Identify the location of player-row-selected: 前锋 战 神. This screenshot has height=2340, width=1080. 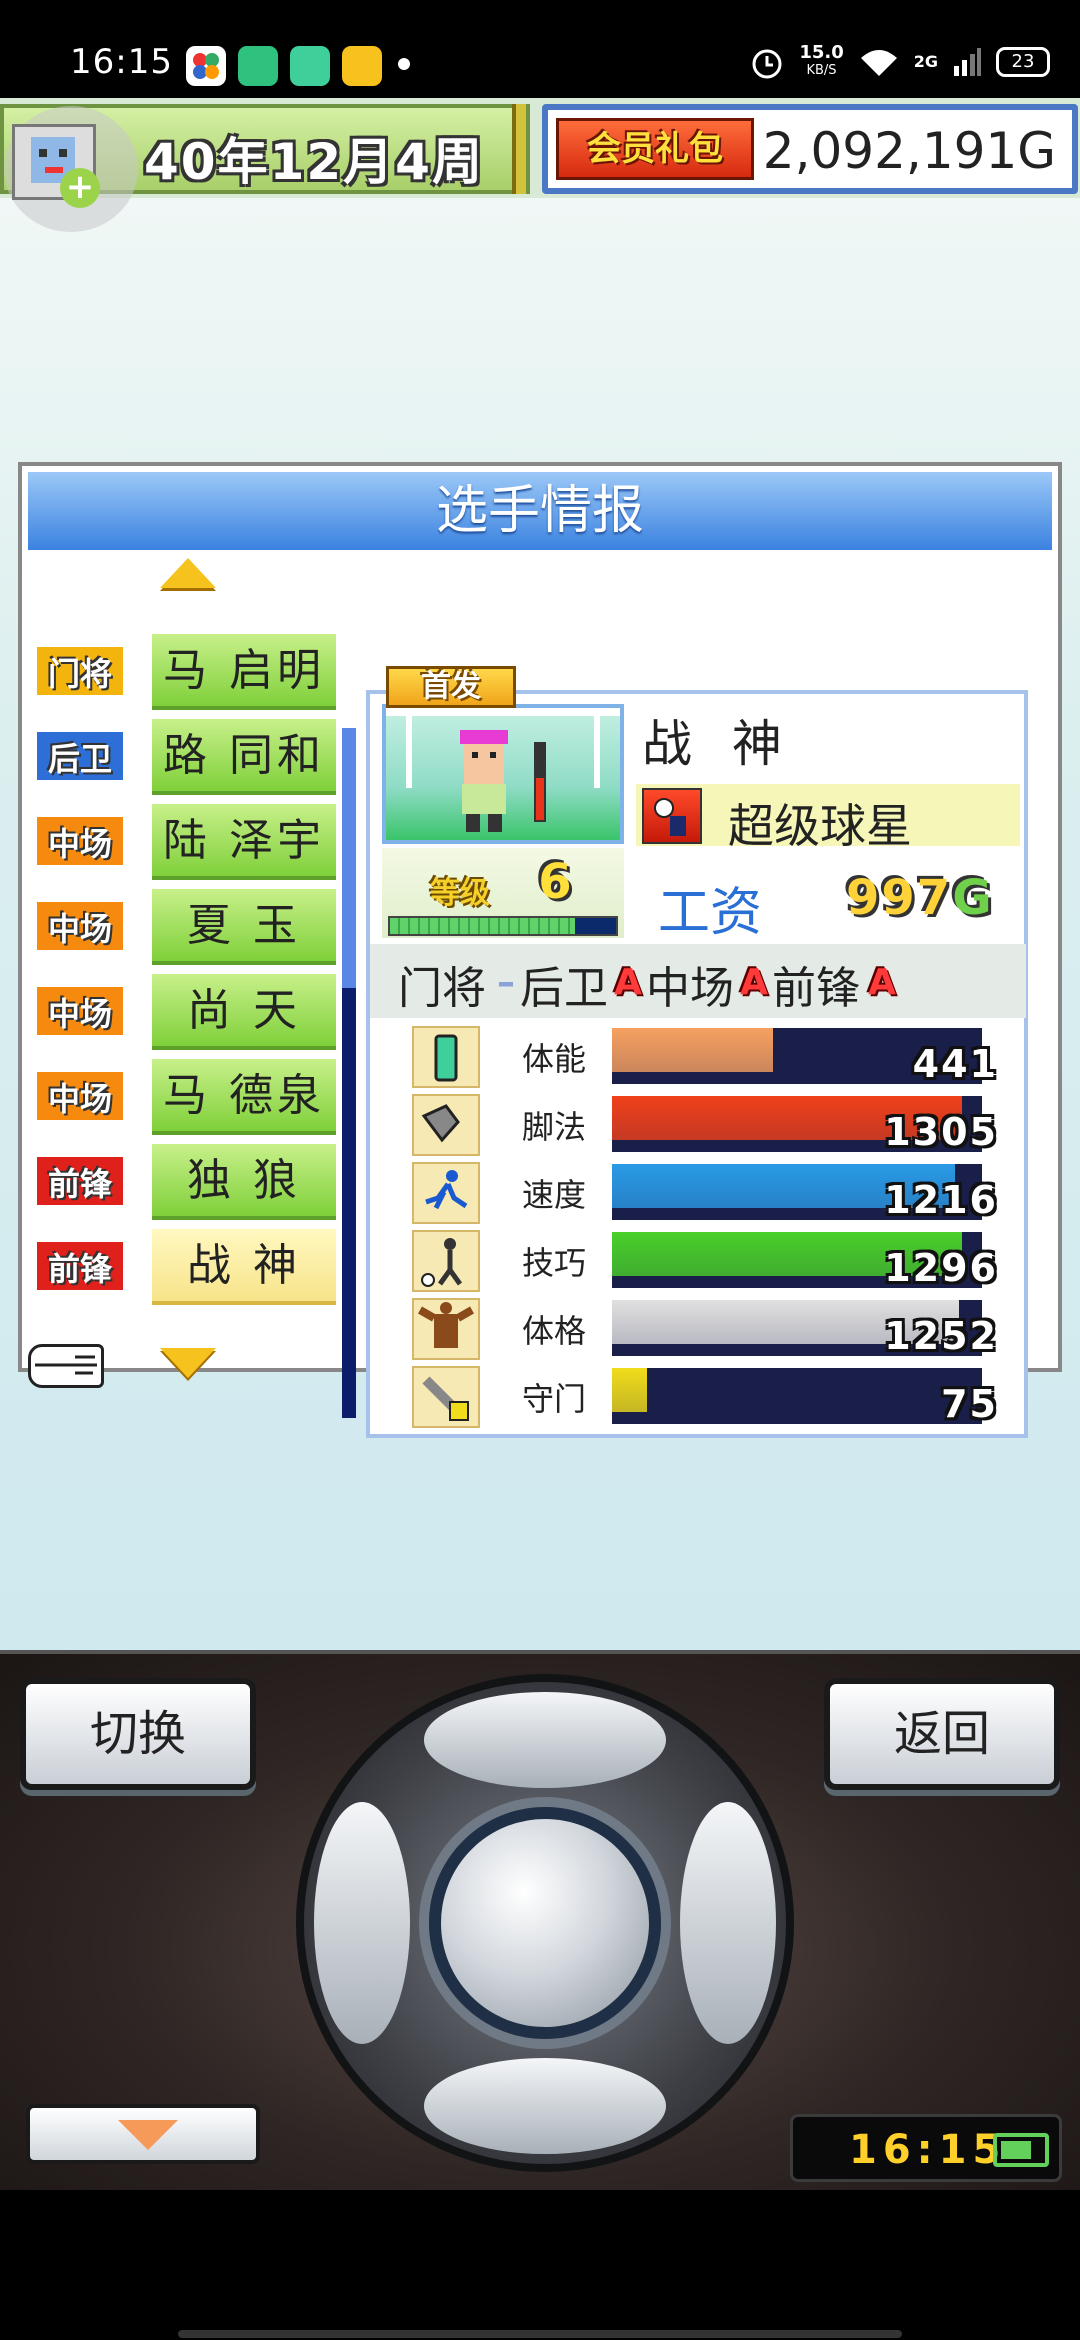
(185, 1267).